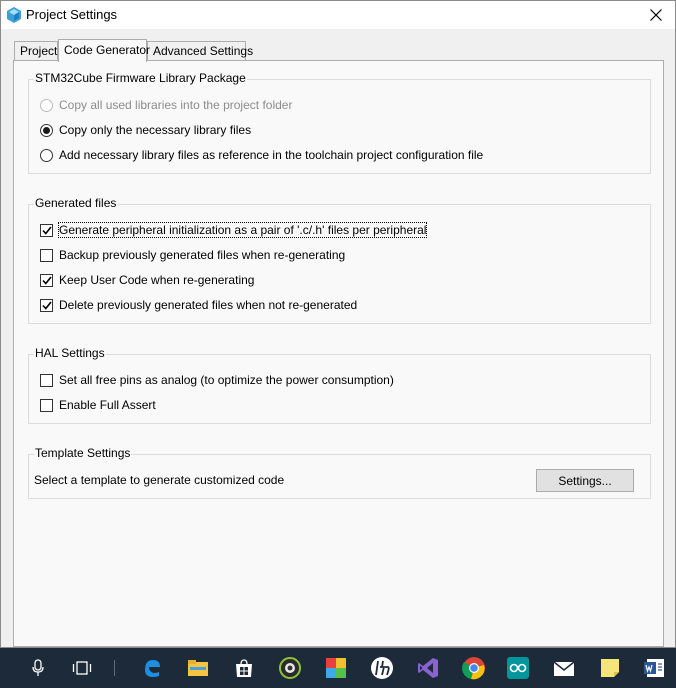 The height and width of the screenshot is (688, 676). I want to click on taskbar-hp, so click(382, 668).